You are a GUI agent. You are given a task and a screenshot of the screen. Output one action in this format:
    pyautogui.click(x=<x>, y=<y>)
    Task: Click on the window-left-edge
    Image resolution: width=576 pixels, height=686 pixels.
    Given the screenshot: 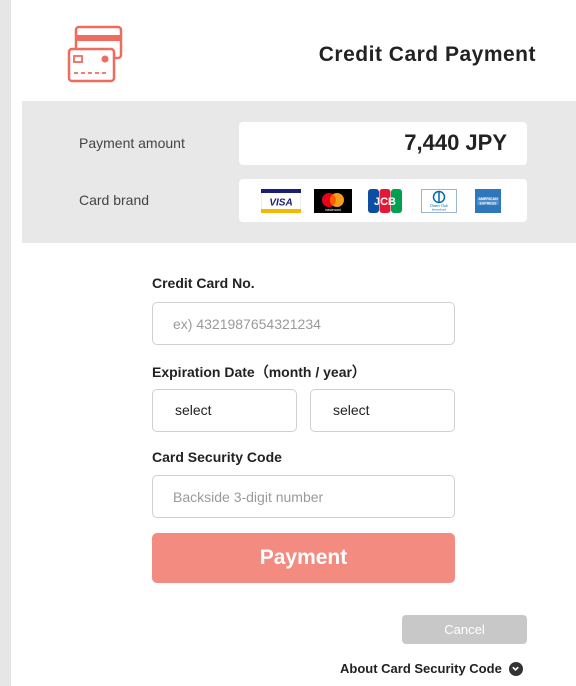 What is the action you would take?
    pyautogui.click(x=5, y=343)
    